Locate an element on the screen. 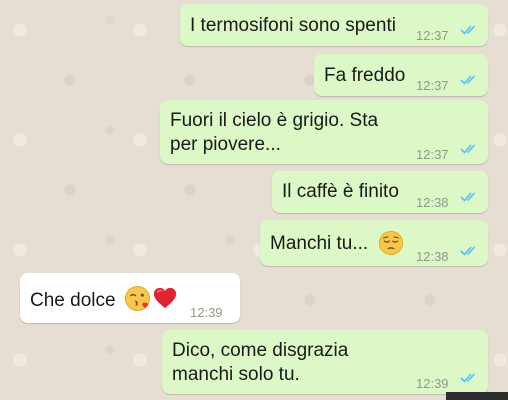 The image size is (508, 400). message-text: I termosifoni sono spenti is located at coordinates (293, 25).